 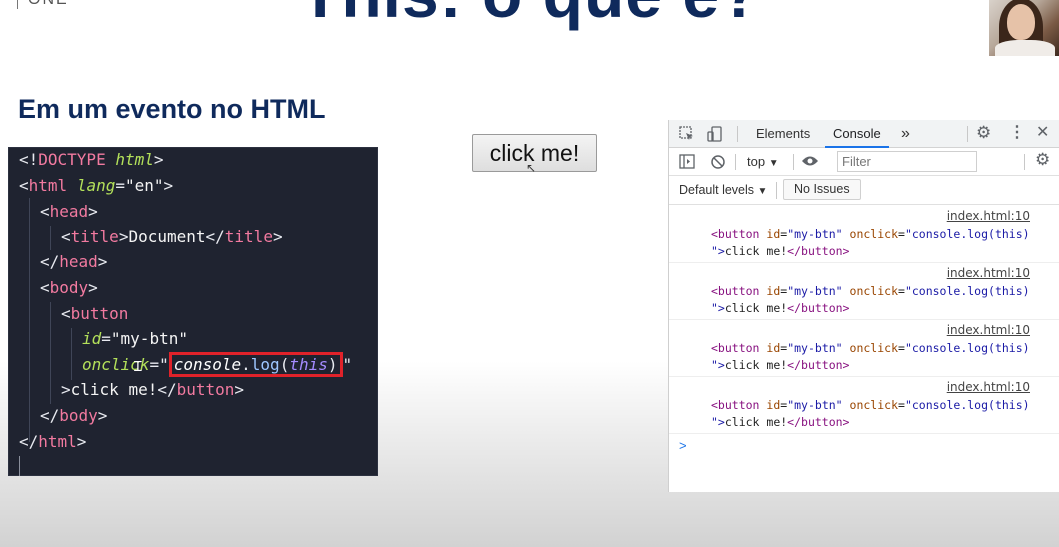 What do you see at coordinates (74, 261) in the screenshot?
I see `code-line-head-close: </head>` at bounding box center [74, 261].